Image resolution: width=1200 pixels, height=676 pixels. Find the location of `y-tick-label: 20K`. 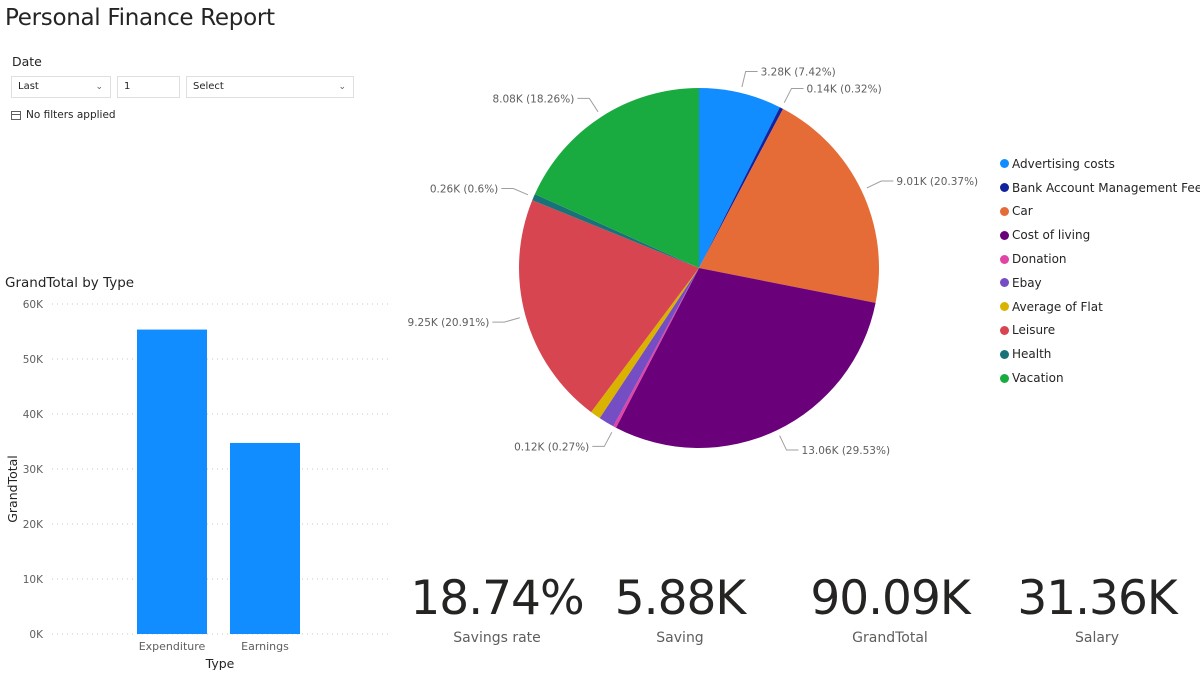

y-tick-label: 20K is located at coordinates (33, 525).